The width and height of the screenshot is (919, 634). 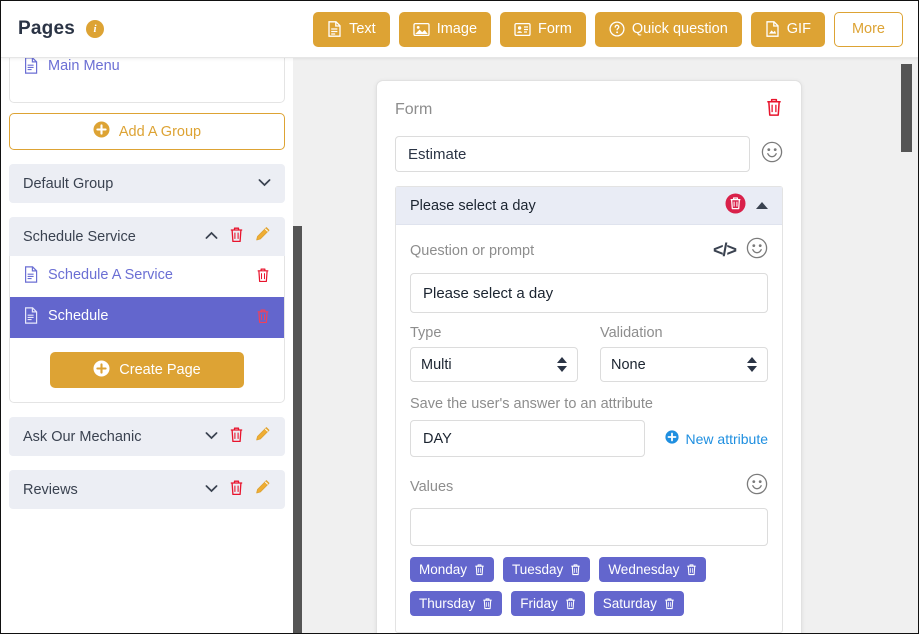 What do you see at coordinates (46, 28) in the screenshot?
I see `page-title: Pages` at bounding box center [46, 28].